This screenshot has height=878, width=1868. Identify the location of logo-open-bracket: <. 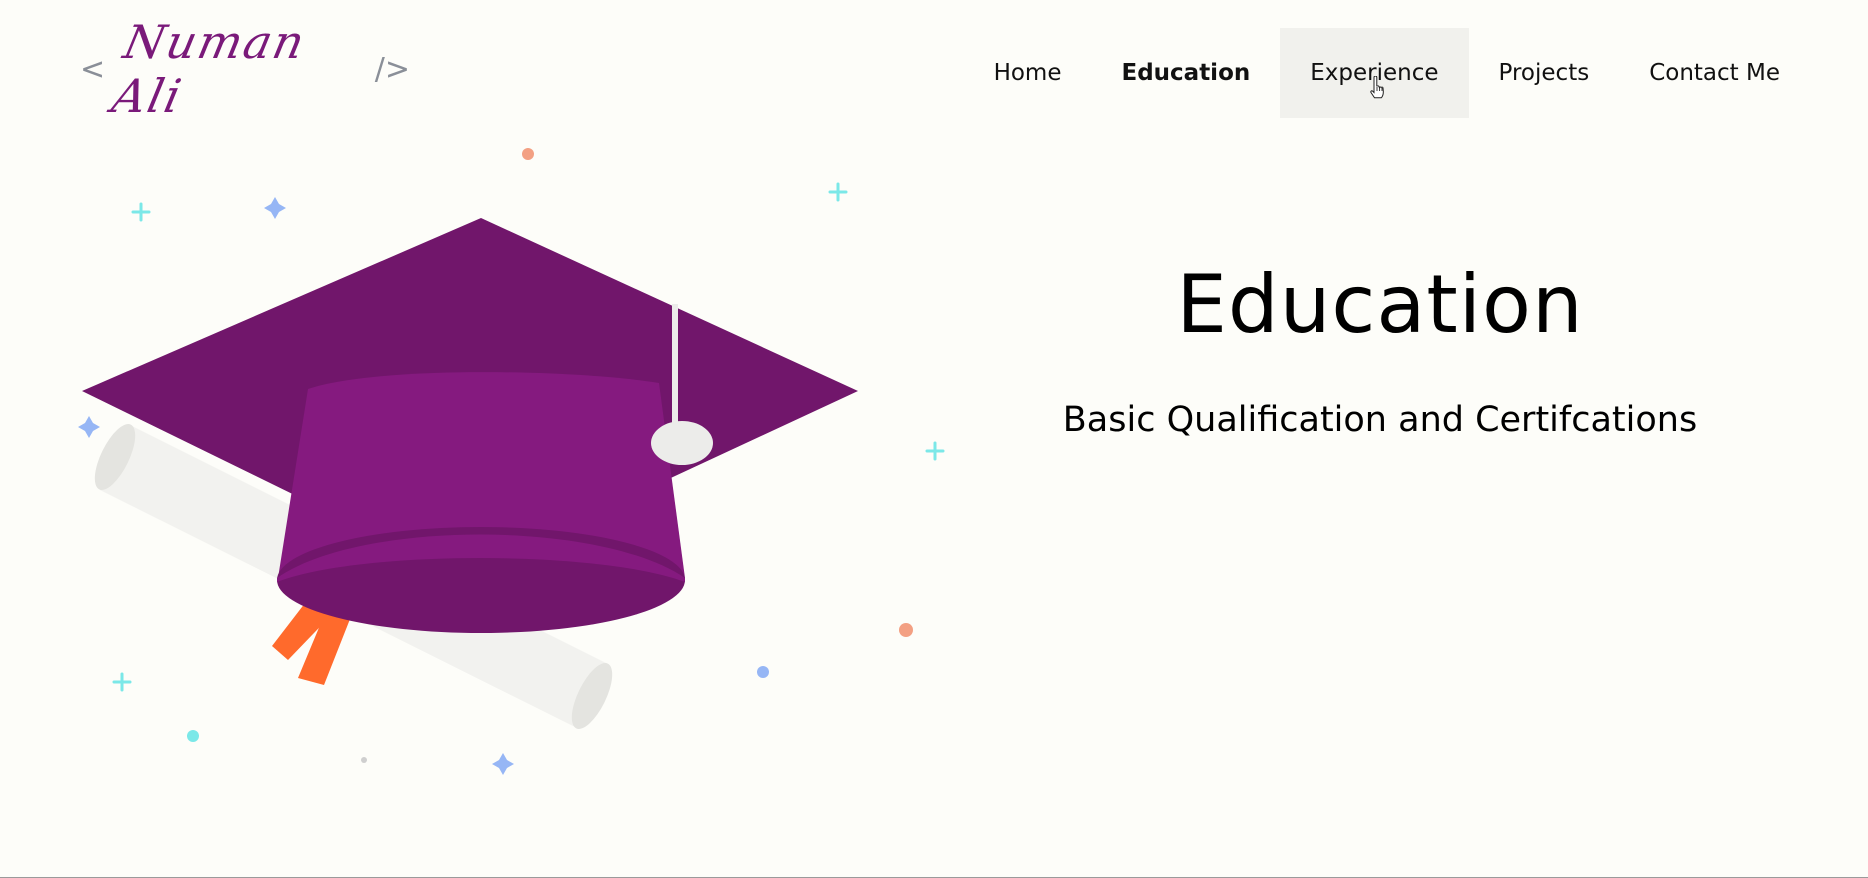
(93, 69).